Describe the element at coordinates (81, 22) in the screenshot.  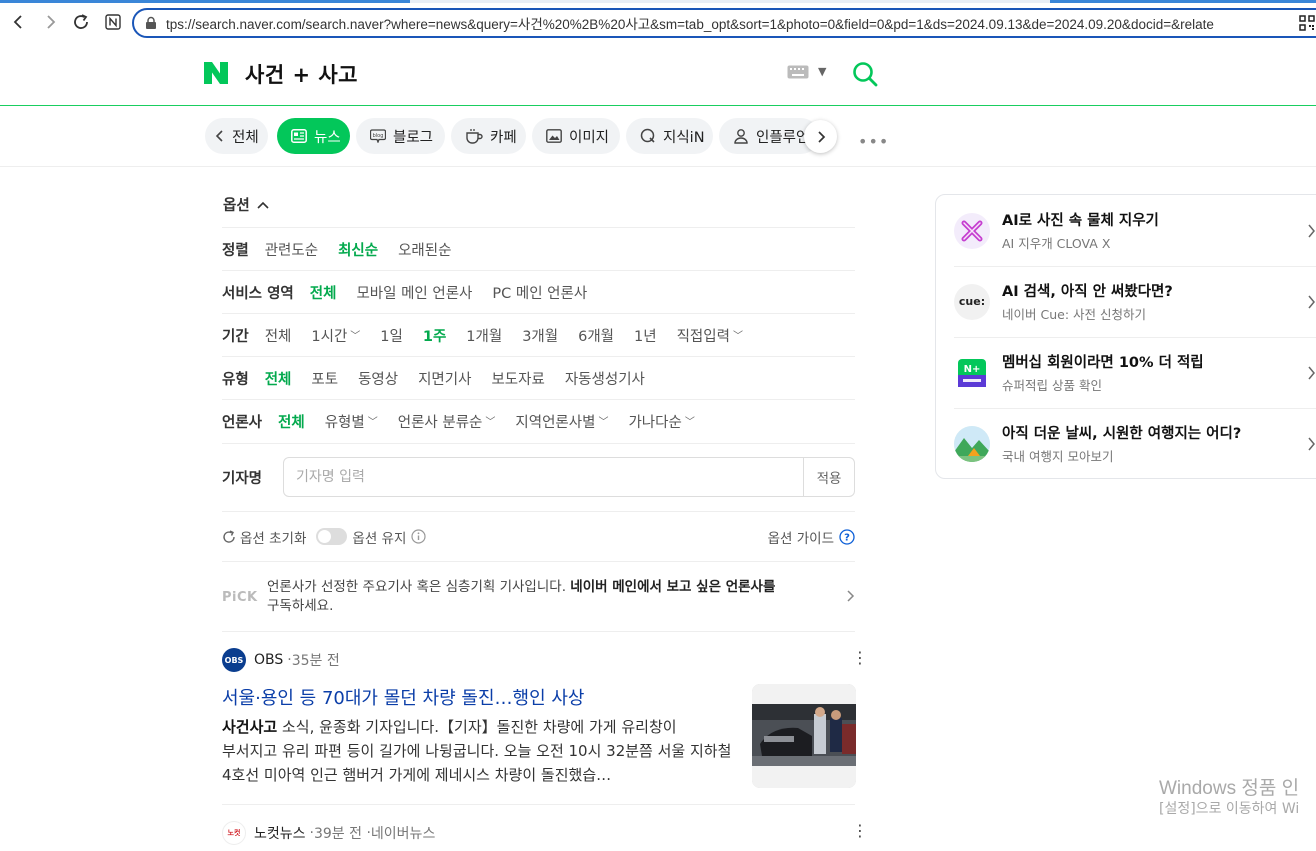
I see `reload-button` at that location.